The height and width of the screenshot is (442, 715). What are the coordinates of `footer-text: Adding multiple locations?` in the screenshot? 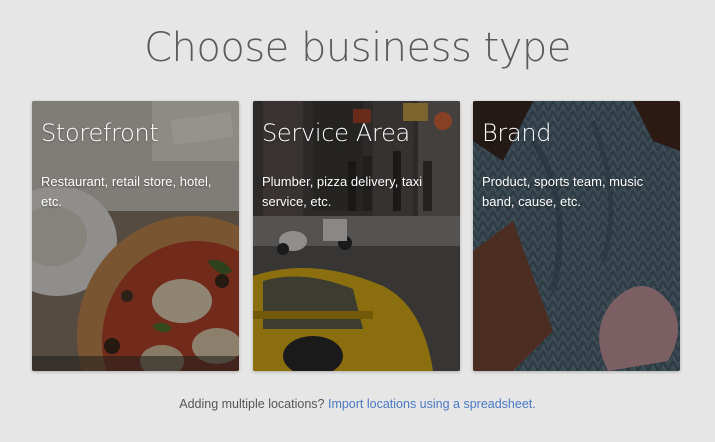 It's located at (252, 404).